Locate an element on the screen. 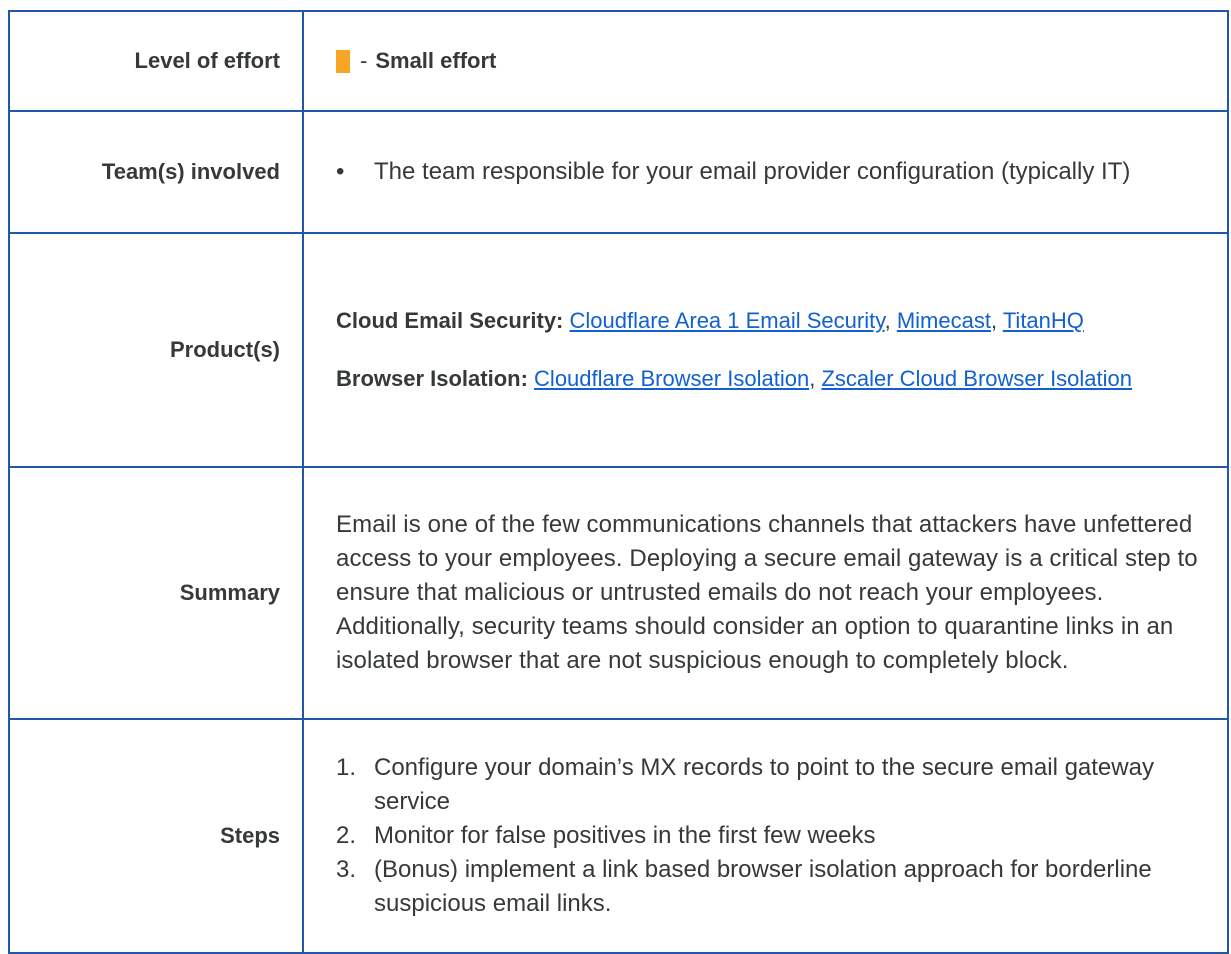 Image resolution: width=1231 pixels, height=954 pixels. effort-indicator: - Small effort is located at coordinates (767, 61).